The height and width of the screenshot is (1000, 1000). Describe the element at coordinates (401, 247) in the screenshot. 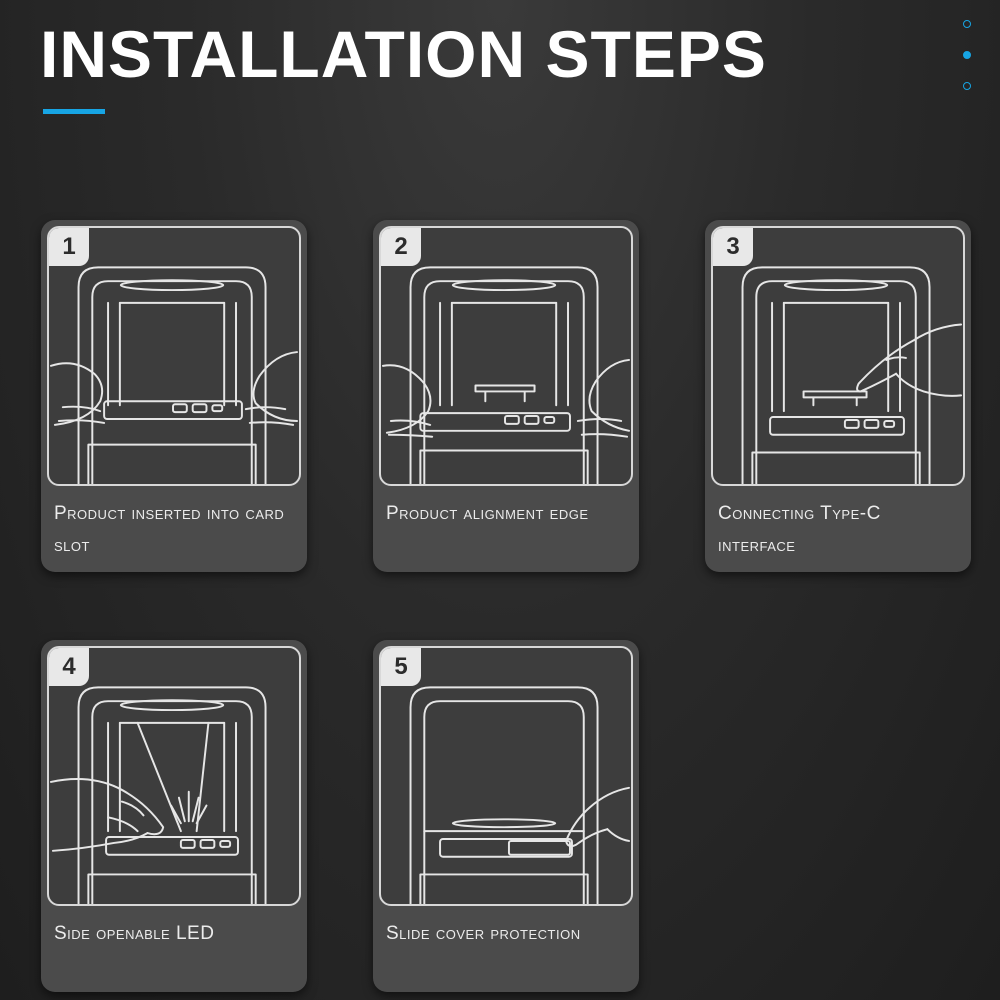

I see `step-number-badge: 2` at that location.